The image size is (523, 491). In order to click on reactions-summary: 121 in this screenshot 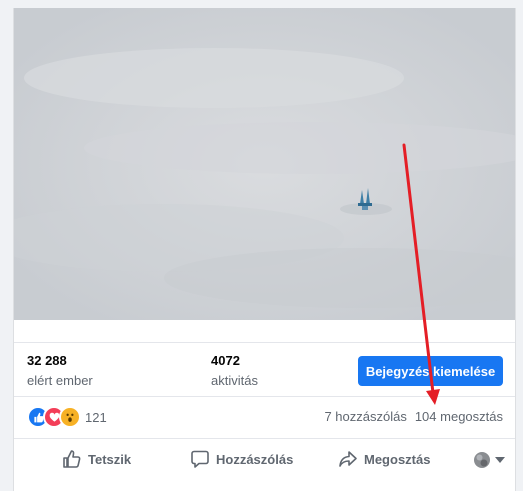, I will do `click(67, 417)`.